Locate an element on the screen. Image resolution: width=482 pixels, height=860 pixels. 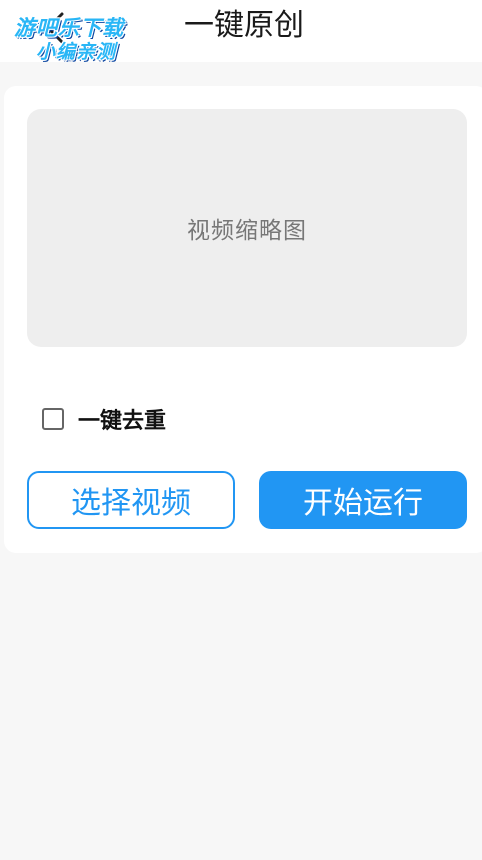
start-run-button: 开始运行 is located at coordinates (363, 500).